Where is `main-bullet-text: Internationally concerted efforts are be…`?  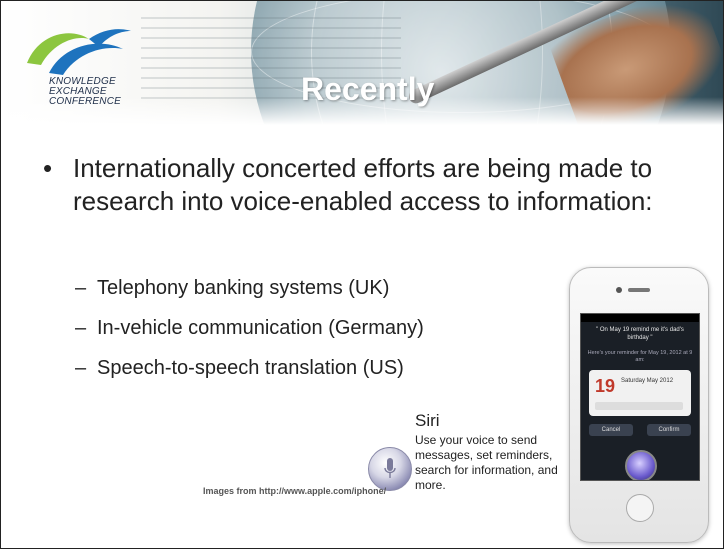
main-bullet-text: Internationally concerted efforts are be… is located at coordinates (363, 184).